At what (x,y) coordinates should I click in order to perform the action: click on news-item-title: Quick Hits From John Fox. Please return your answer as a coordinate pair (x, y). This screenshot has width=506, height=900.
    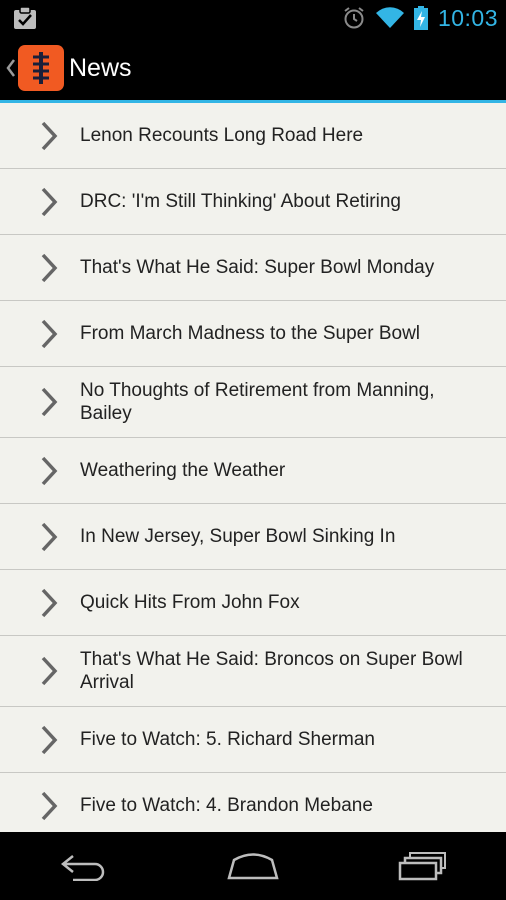
    Looking at the image, I should click on (190, 602).